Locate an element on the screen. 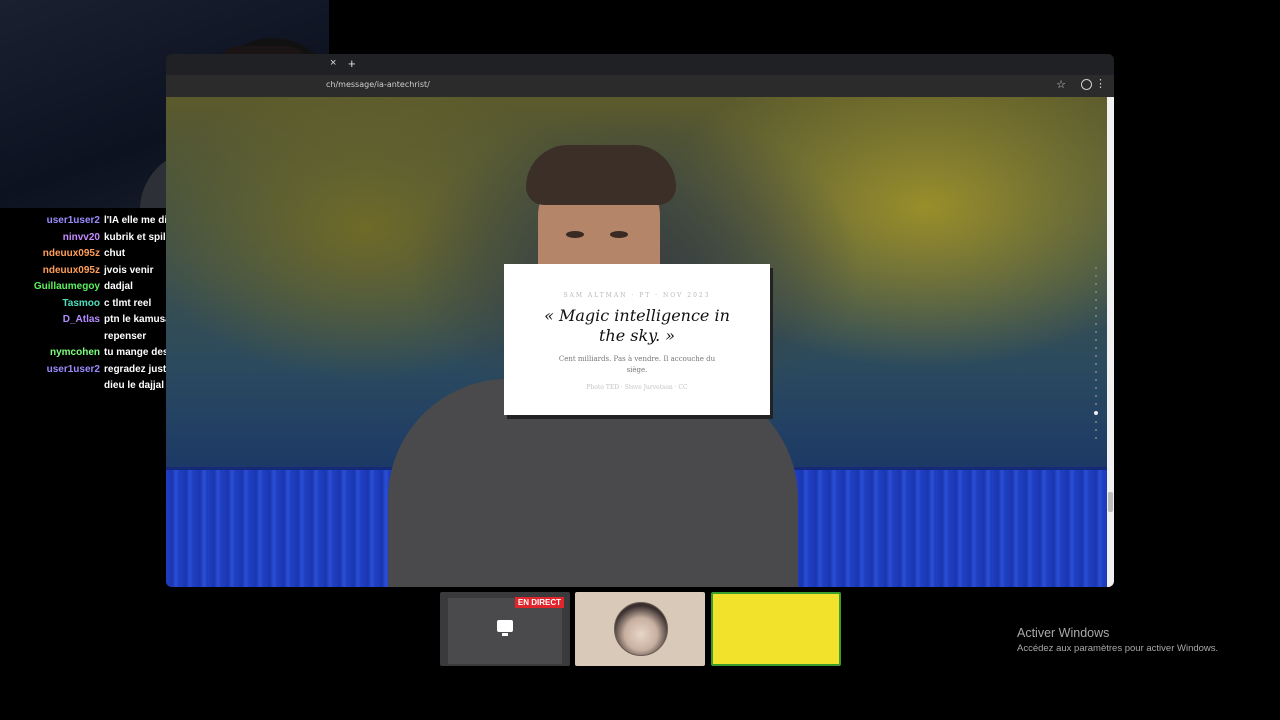  section-dots-nav is located at coordinates (1096, 356).